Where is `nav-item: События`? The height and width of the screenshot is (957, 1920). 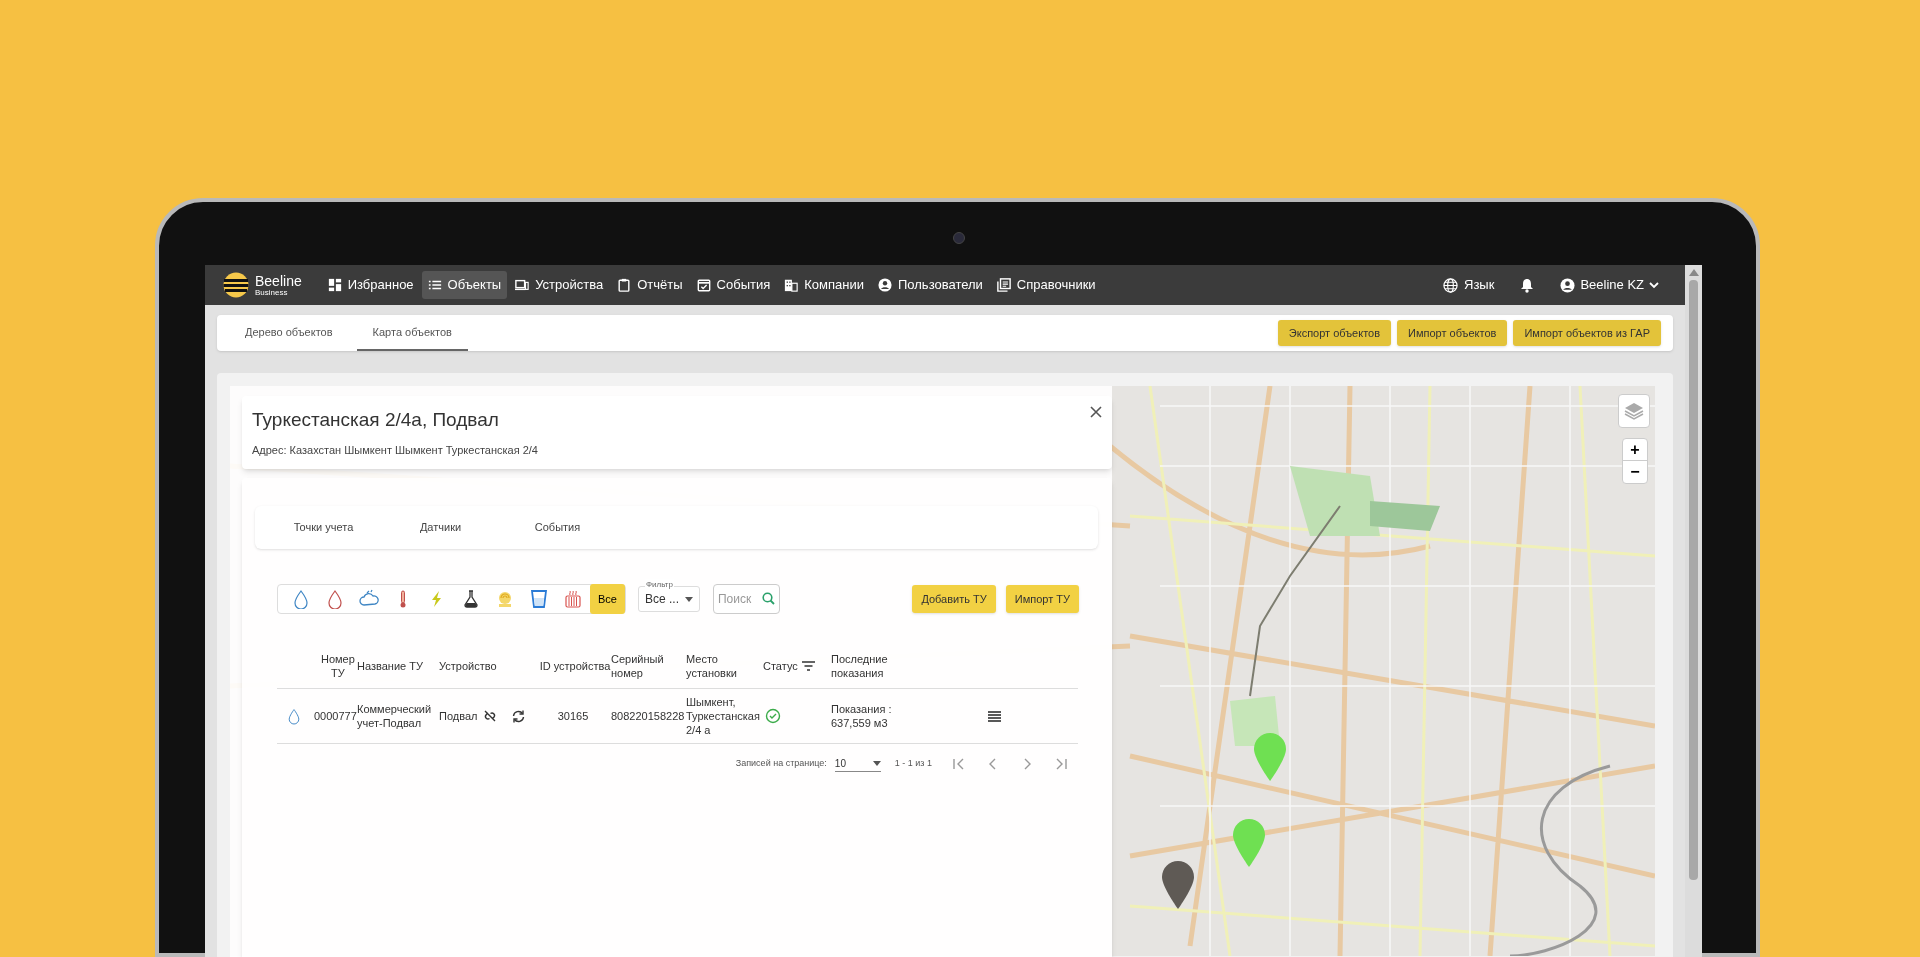 nav-item: События is located at coordinates (733, 285).